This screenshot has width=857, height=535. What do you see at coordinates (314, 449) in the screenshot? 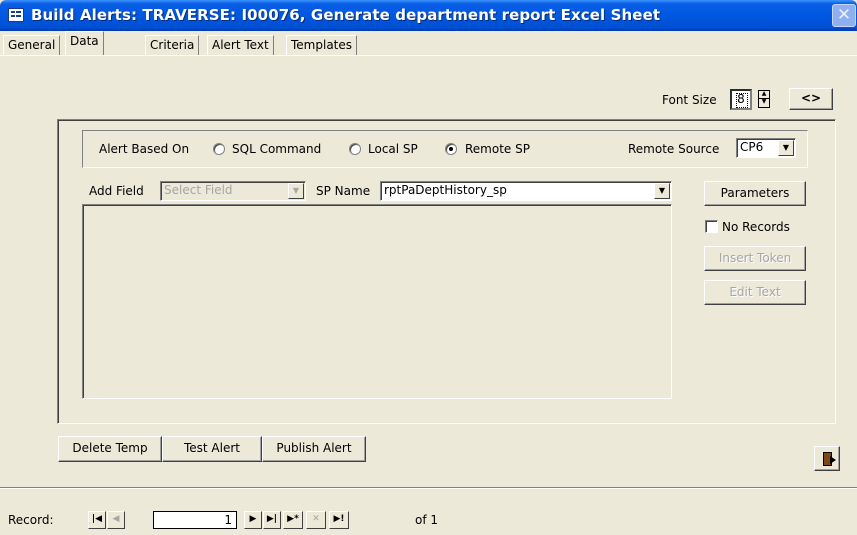
I see `publish-alert-button: Publish Alert` at bounding box center [314, 449].